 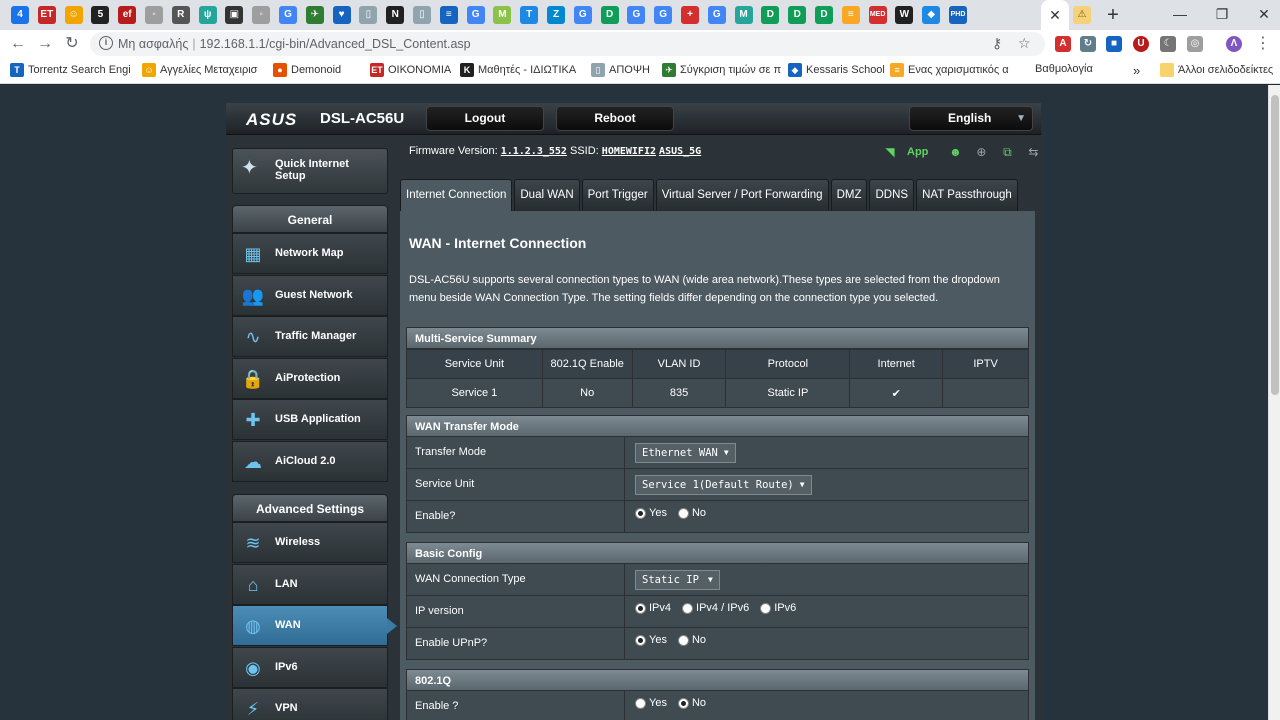 What do you see at coordinates (395, 15) in the screenshot?
I see `browser-tab-favicon: N` at bounding box center [395, 15].